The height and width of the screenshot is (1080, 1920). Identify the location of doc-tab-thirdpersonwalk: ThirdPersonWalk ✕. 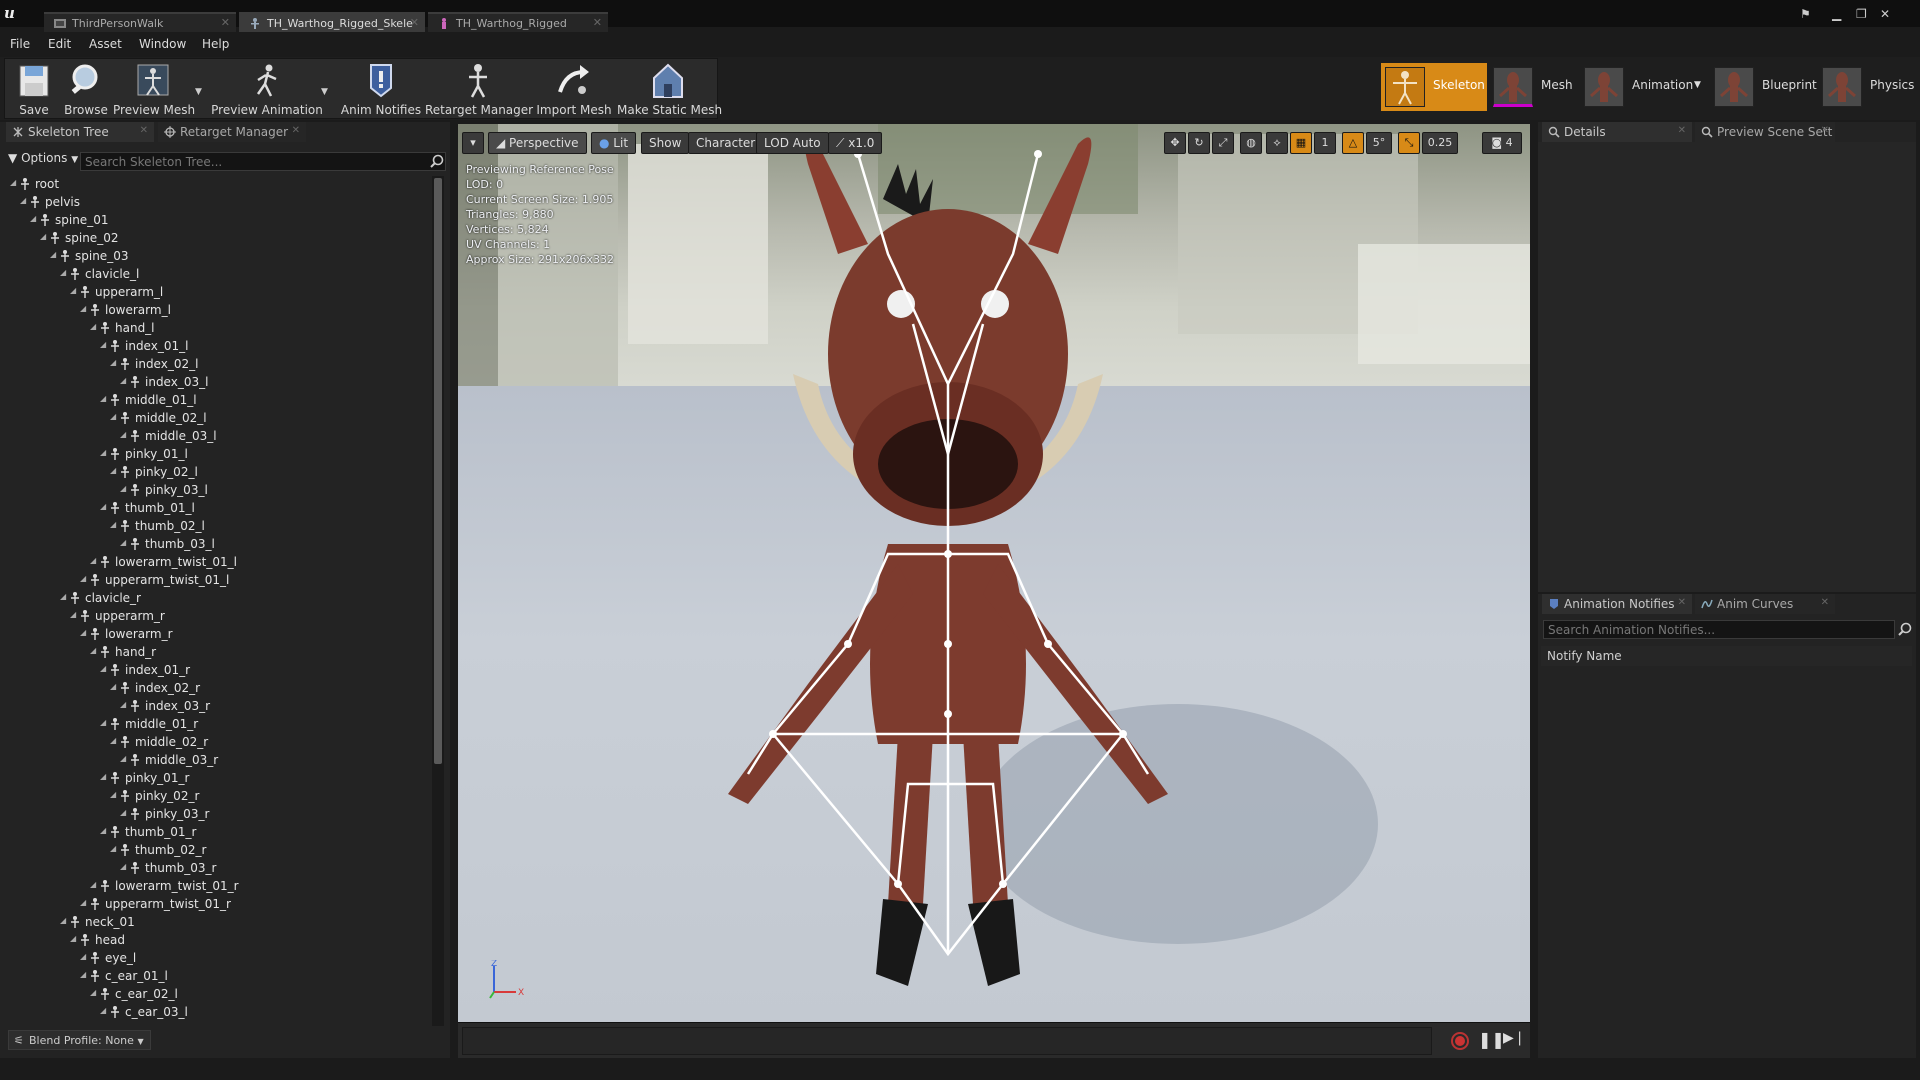
(140, 22).